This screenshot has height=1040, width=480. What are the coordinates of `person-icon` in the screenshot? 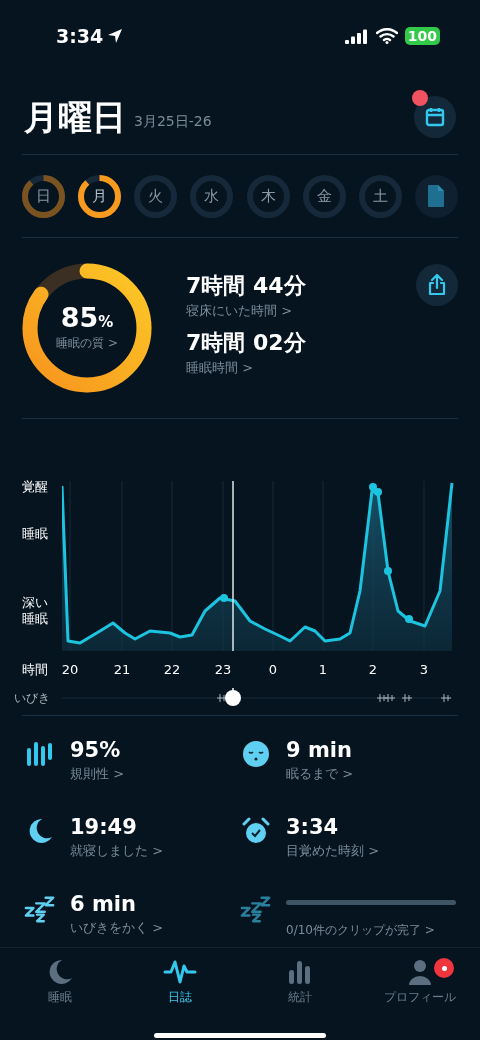 It's located at (420, 972).